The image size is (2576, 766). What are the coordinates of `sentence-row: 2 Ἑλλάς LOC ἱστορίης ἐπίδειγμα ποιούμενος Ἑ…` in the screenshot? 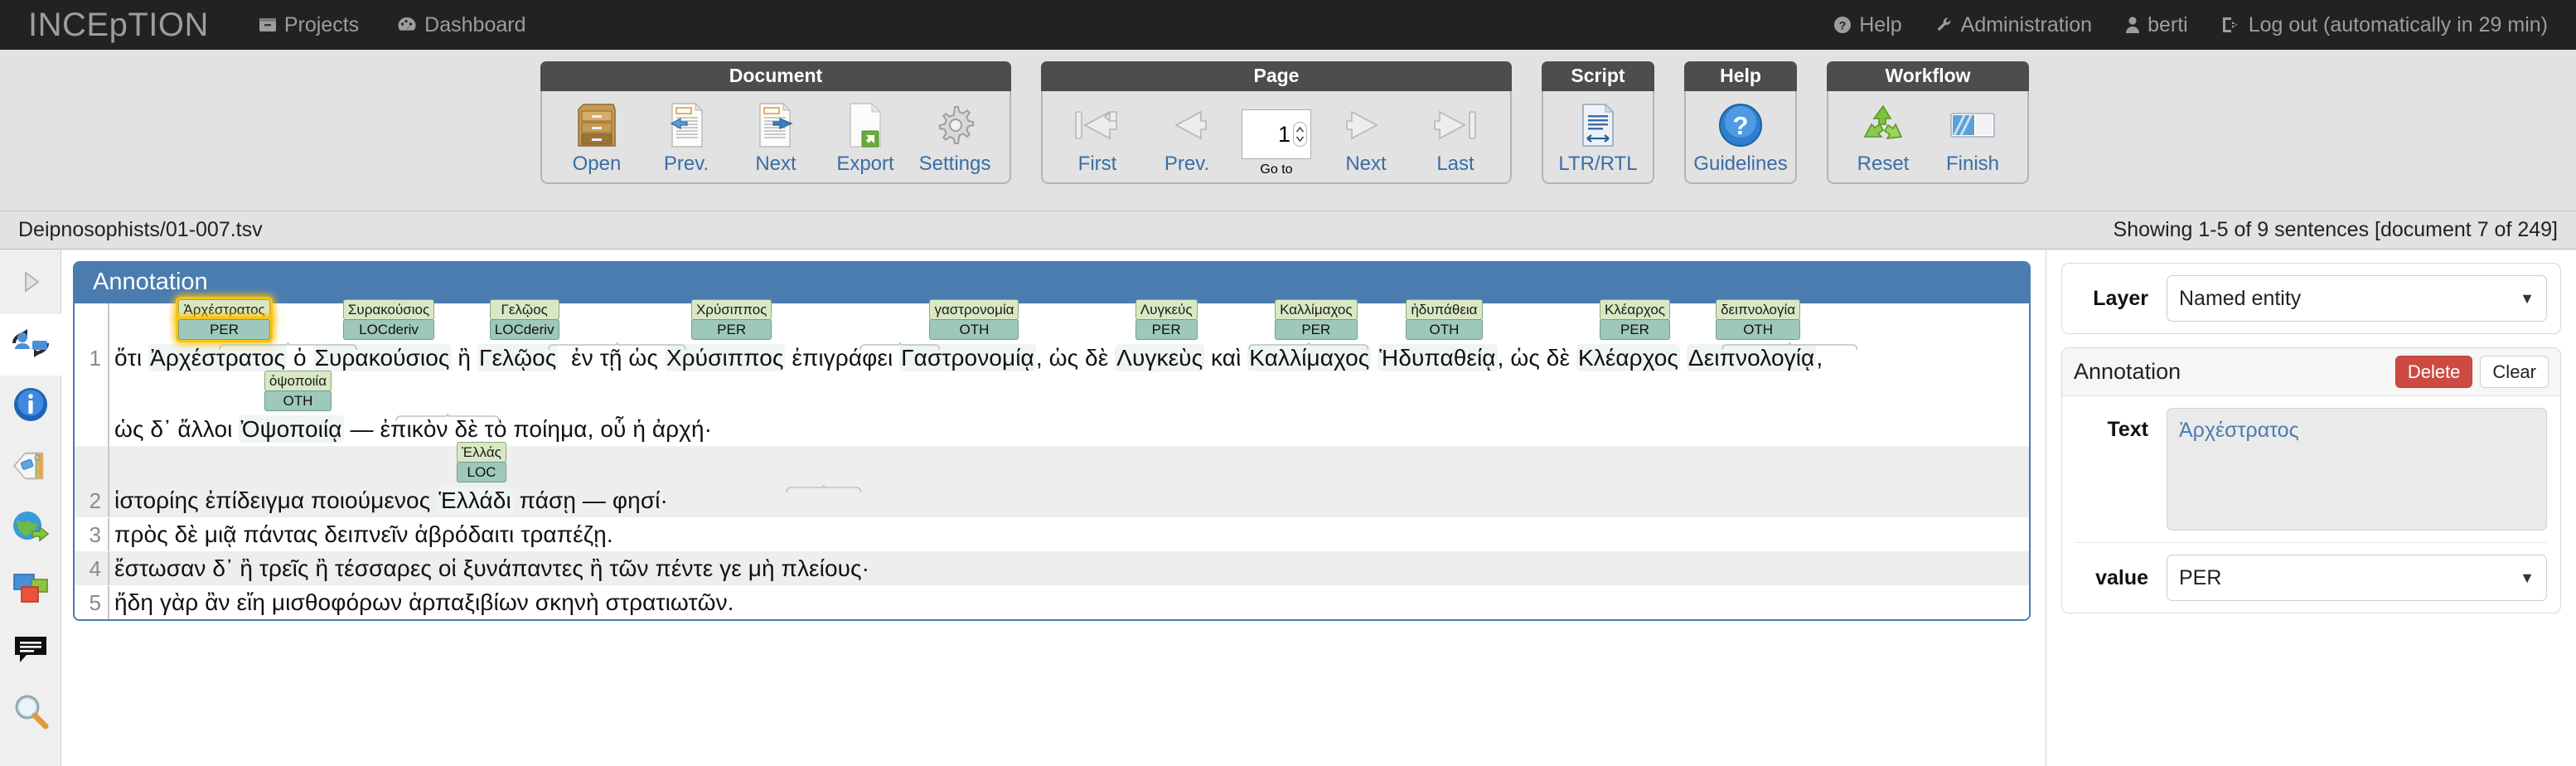 It's located at (1052, 479).